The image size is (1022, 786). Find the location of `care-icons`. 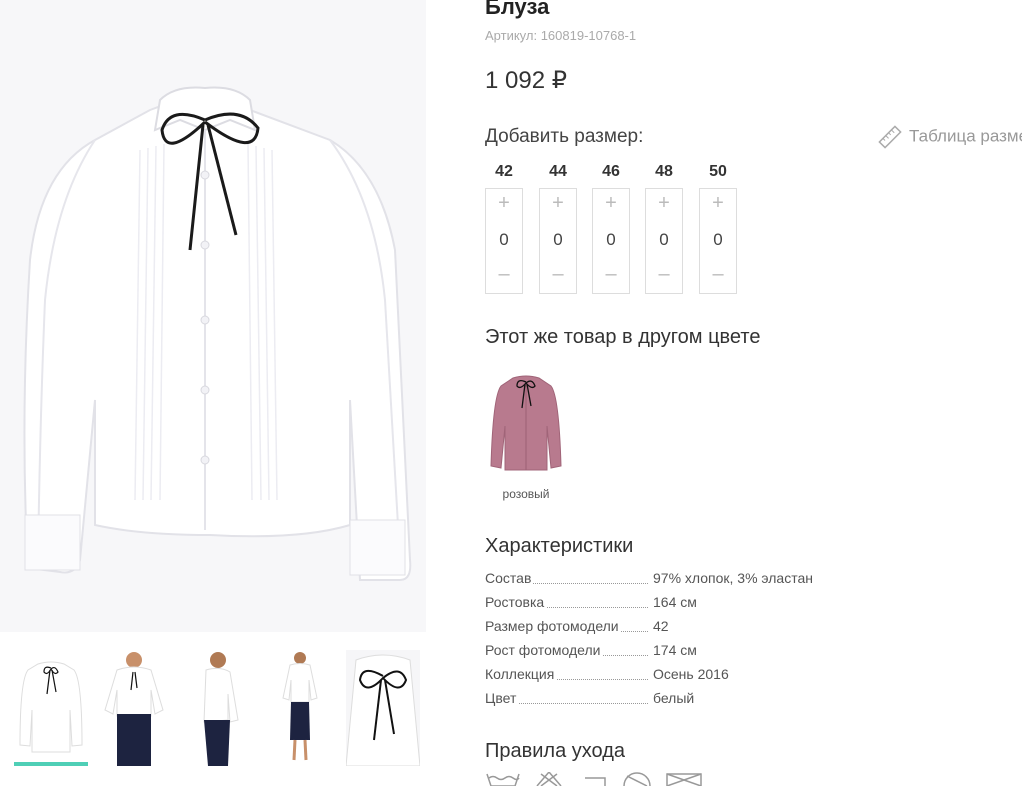

care-icons is located at coordinates (600, 778).